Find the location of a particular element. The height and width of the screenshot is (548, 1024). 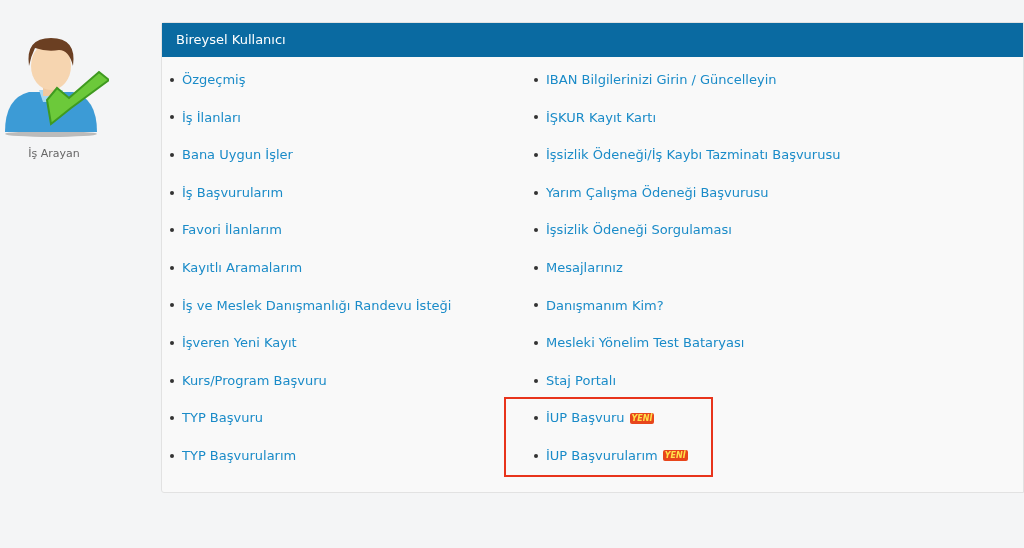

menu-link: İş ve Meslek Danışmanlığı Randevu İsteği is located at coordinates (317, 305).